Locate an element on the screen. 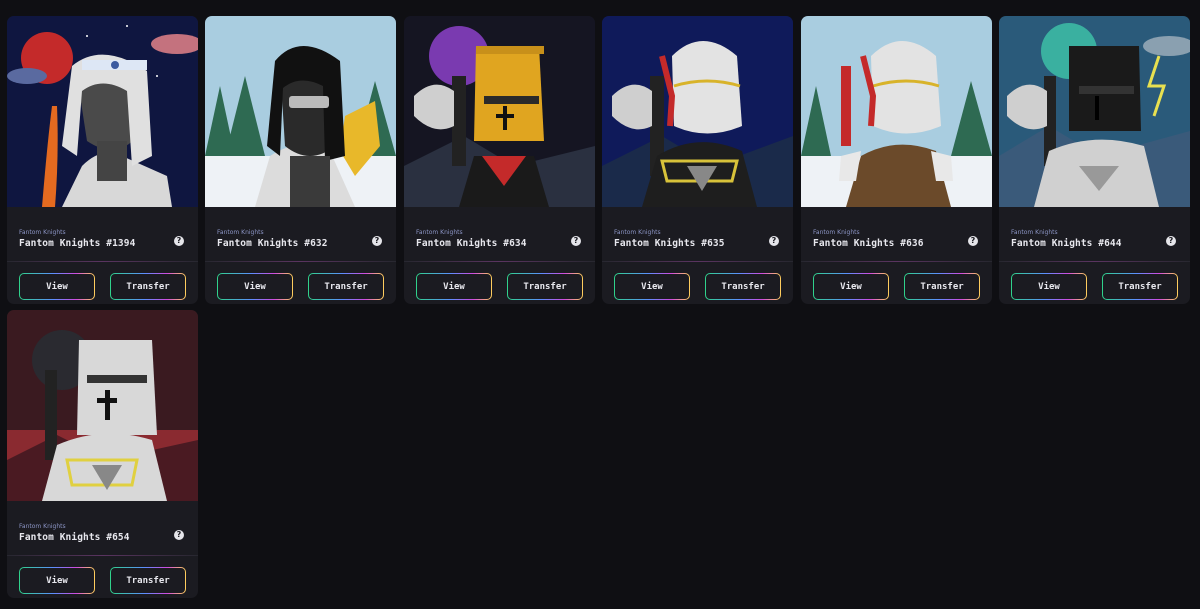 Image resolution: width=1200 pixels, height=609 pixels. nft-name: Fantom Knights #644 is located at coordinates (1066, 243).